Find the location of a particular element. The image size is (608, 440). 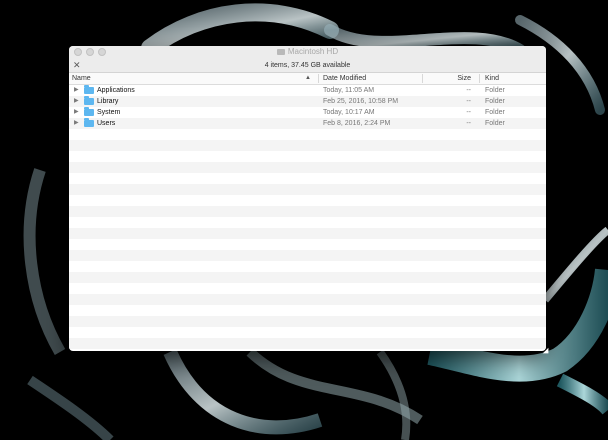

status-bar: ✕ 4 items, 37.45 GB available is located at coordinates (307, 65).